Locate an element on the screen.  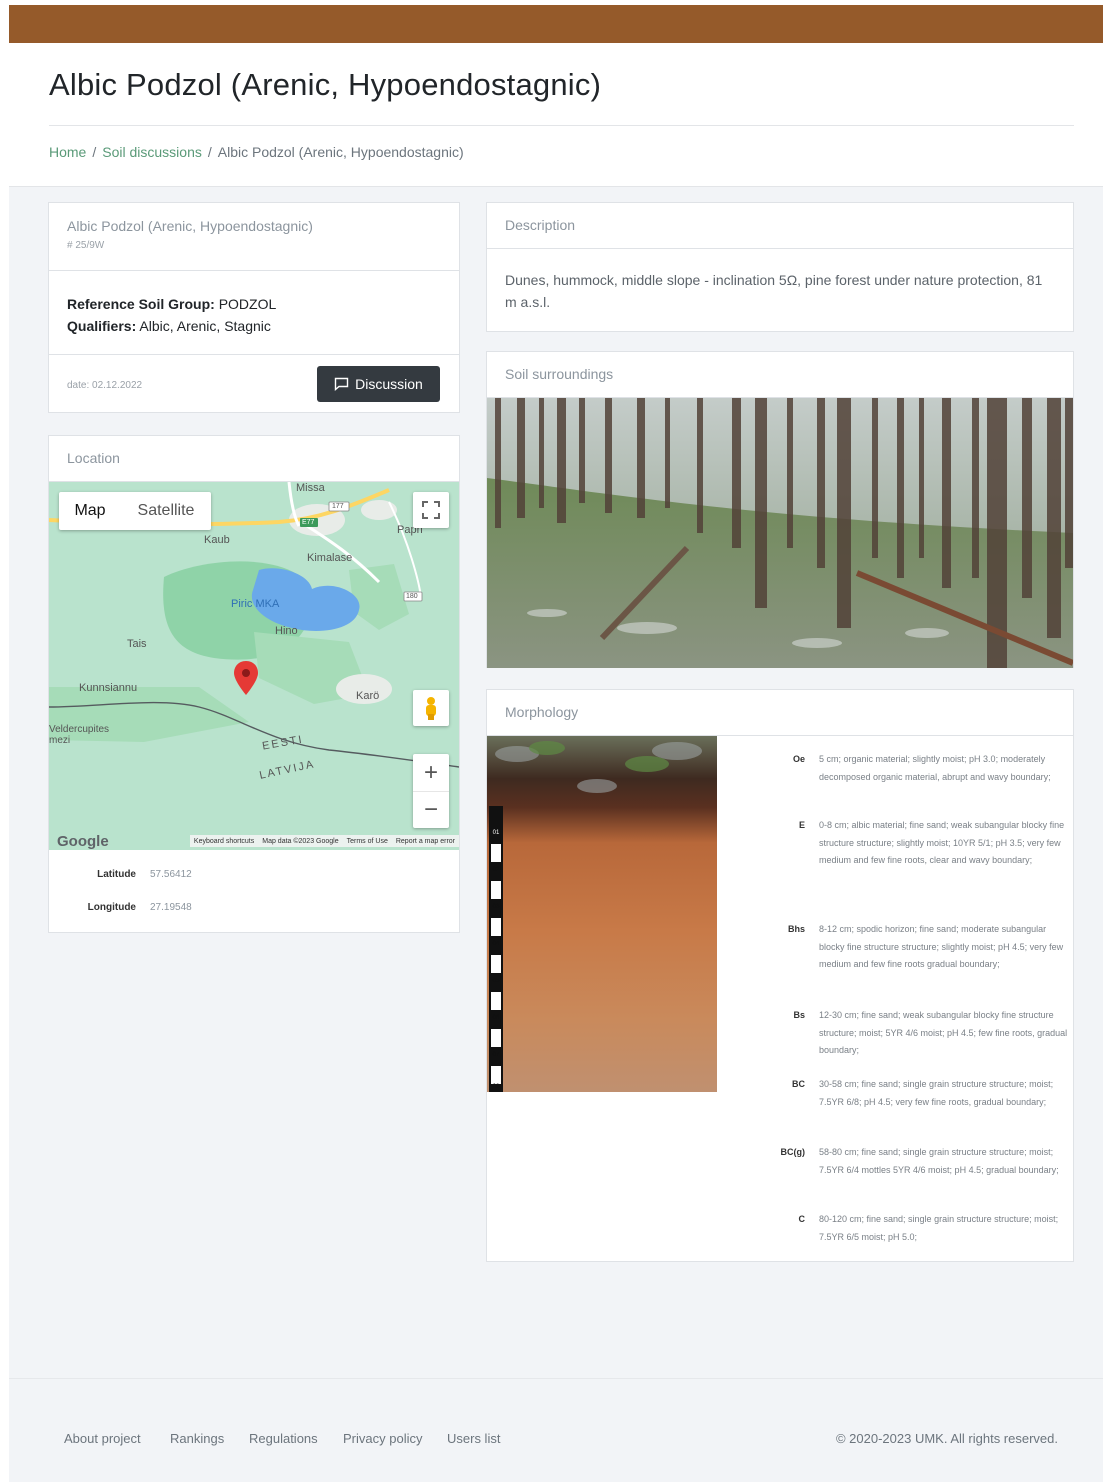
latitude-label: Latitude is located at coordinates (116, 874).